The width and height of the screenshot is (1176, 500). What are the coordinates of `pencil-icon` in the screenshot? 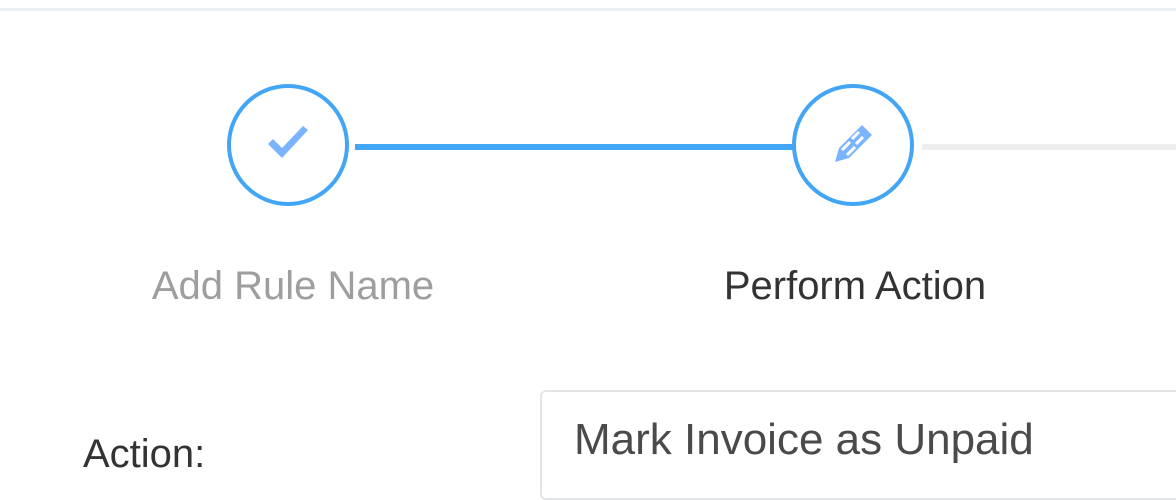 It's located at (853, 143).